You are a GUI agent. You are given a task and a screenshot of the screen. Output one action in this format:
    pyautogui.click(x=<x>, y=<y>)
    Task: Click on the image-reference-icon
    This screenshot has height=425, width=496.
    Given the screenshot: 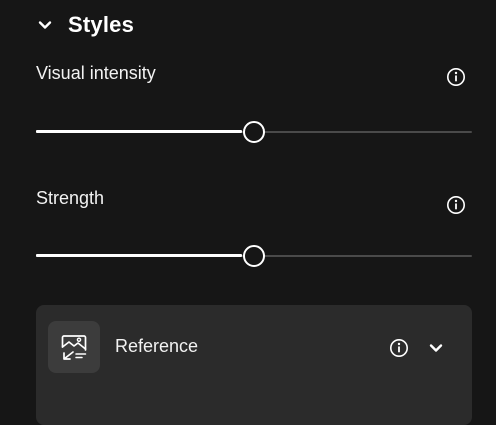 What is the action you would take?
    pyautogui.click(x=74, y=347)
    